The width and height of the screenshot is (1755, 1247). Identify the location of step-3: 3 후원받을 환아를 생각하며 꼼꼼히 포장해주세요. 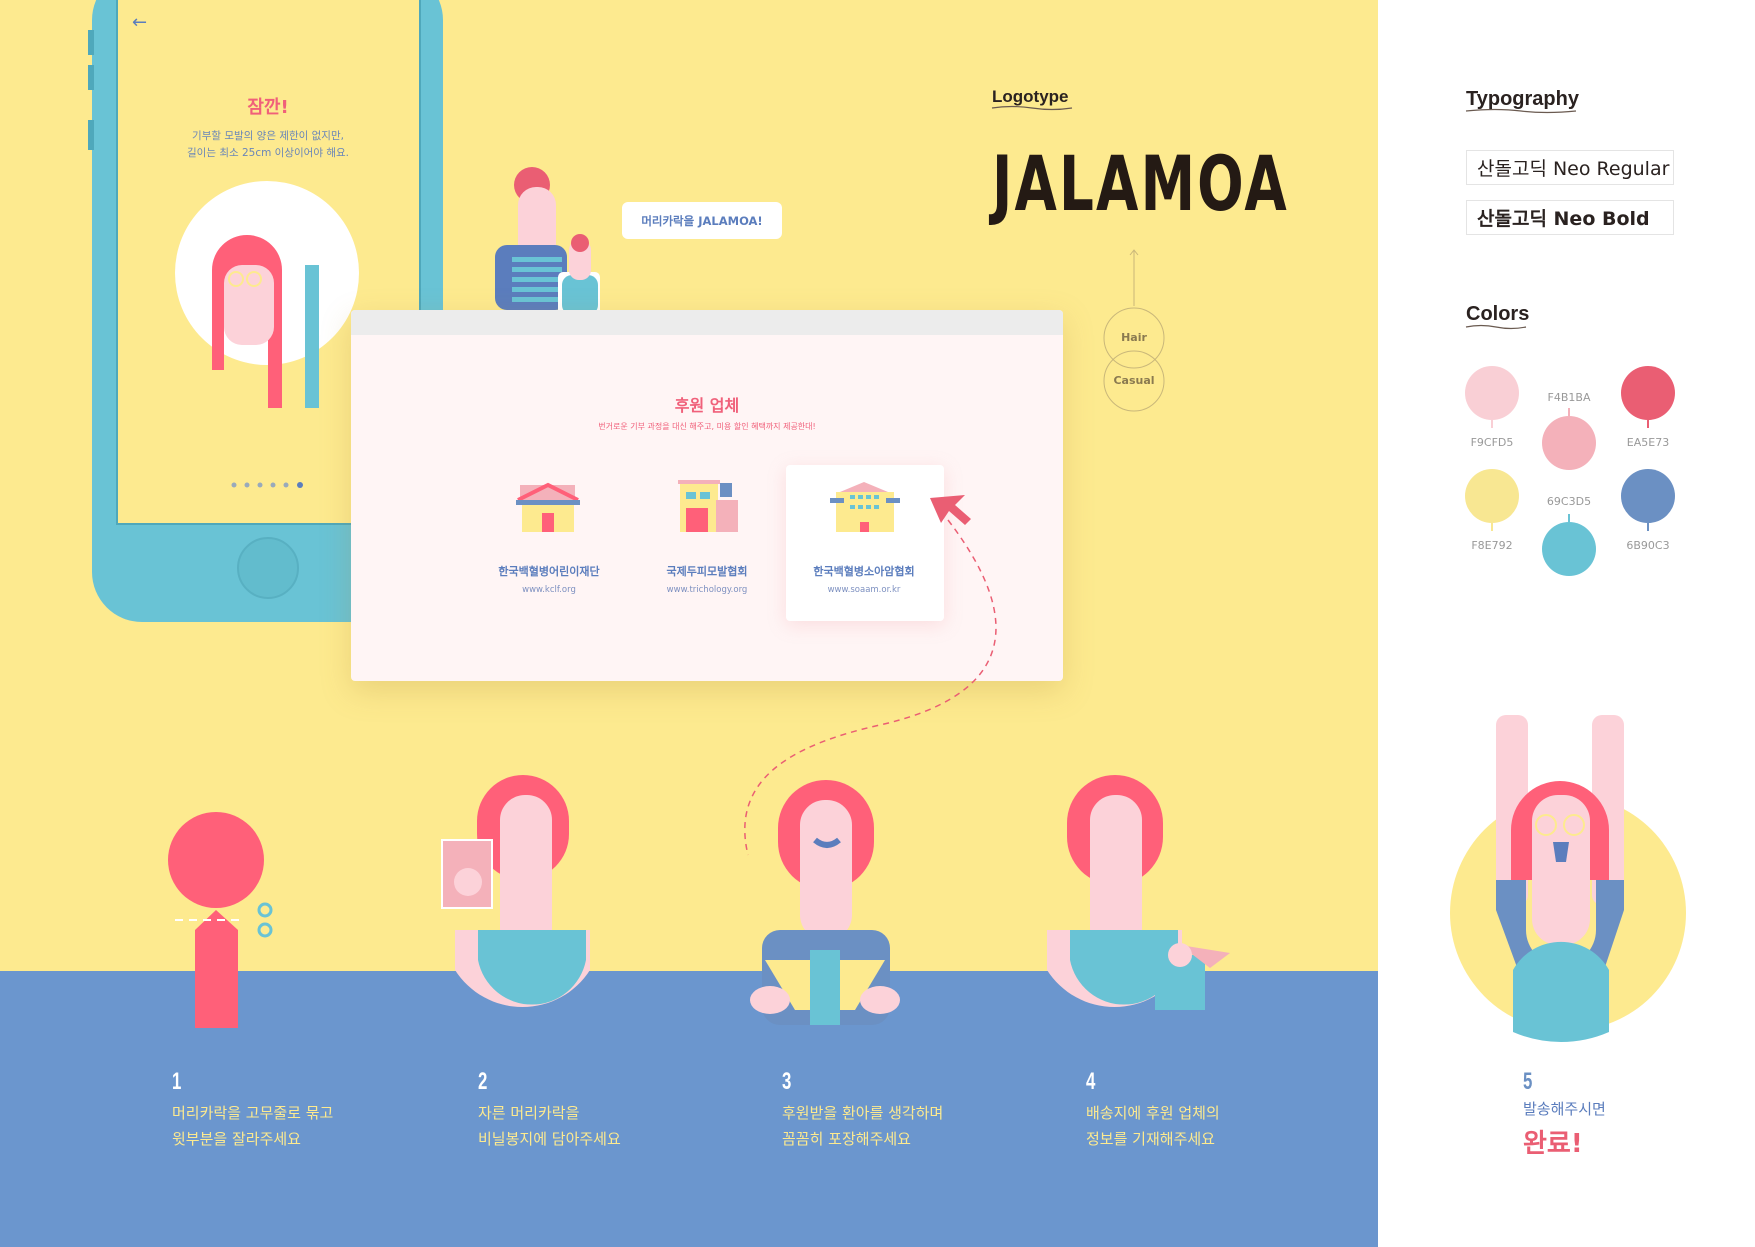
(862, 1110).